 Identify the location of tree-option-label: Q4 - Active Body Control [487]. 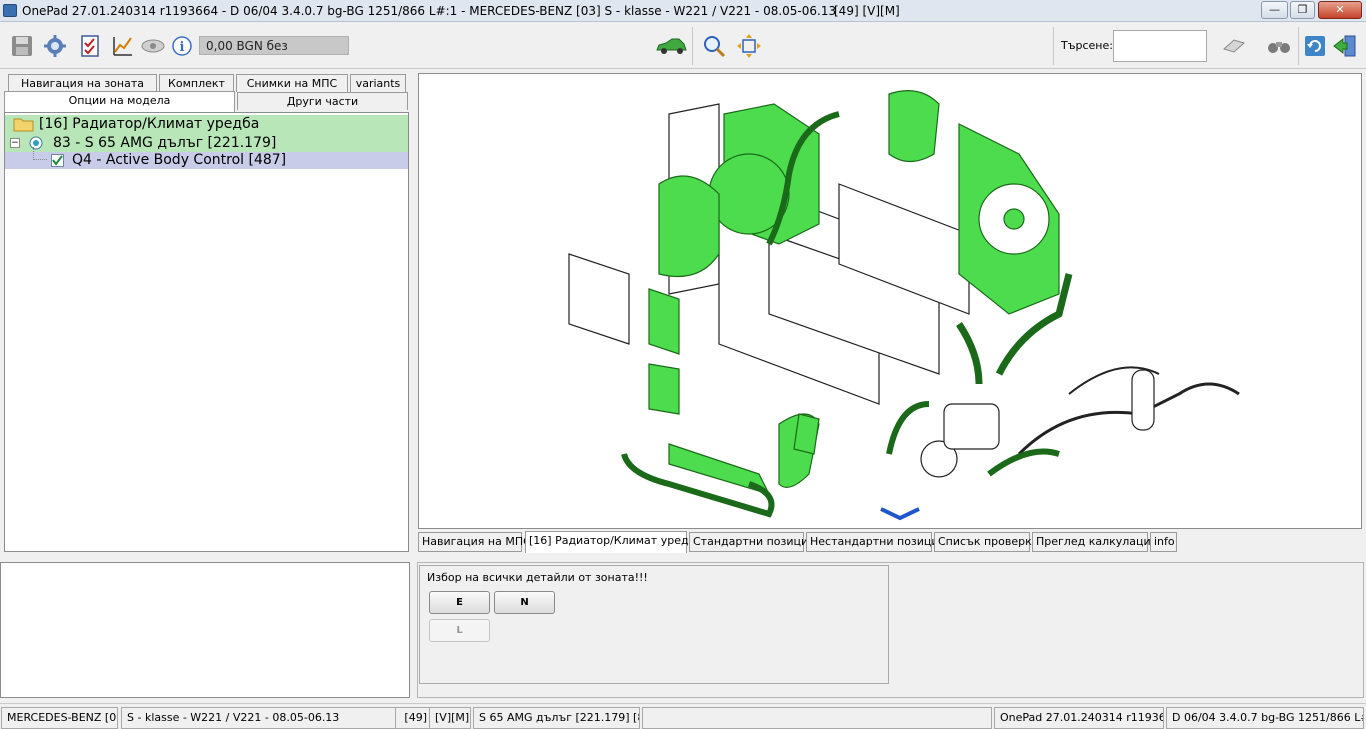
(179, 160).